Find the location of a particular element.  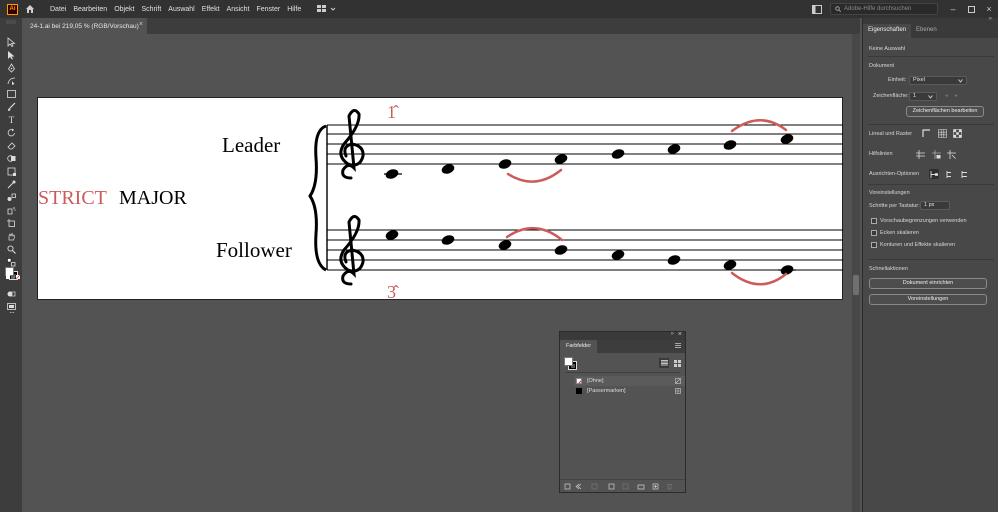

ruler-icon is located at coordinates (926, 133).